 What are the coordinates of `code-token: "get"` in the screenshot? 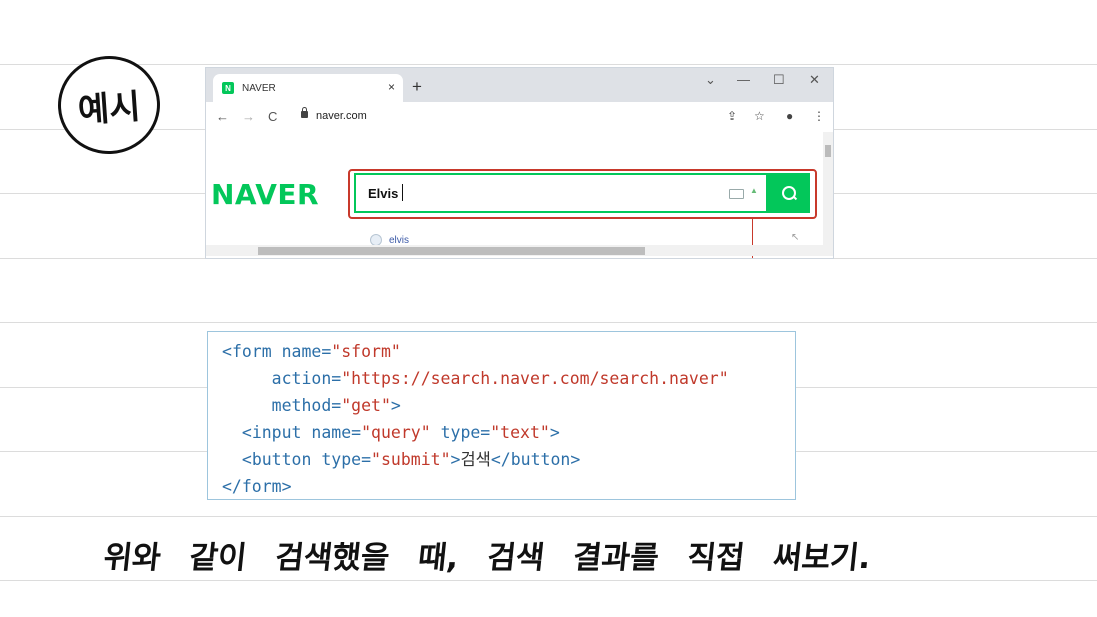 It's located at (366, 405).